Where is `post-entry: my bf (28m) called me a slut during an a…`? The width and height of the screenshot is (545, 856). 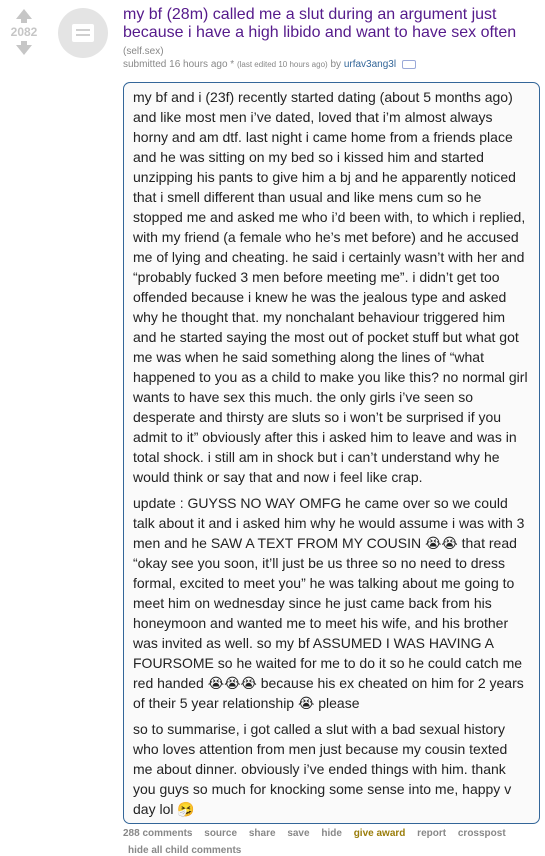
post-entry: my bf (28m) called me a slut during an a… is located at coordinates (332, 38).